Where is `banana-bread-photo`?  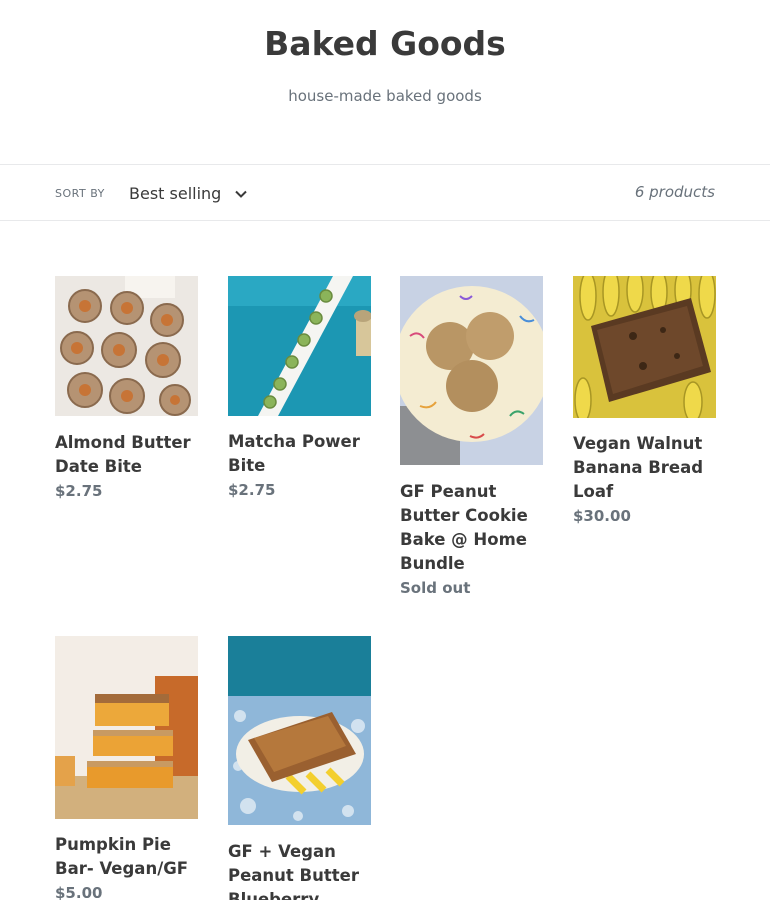
banana-bread-photo is located at coordinates (644, 347).